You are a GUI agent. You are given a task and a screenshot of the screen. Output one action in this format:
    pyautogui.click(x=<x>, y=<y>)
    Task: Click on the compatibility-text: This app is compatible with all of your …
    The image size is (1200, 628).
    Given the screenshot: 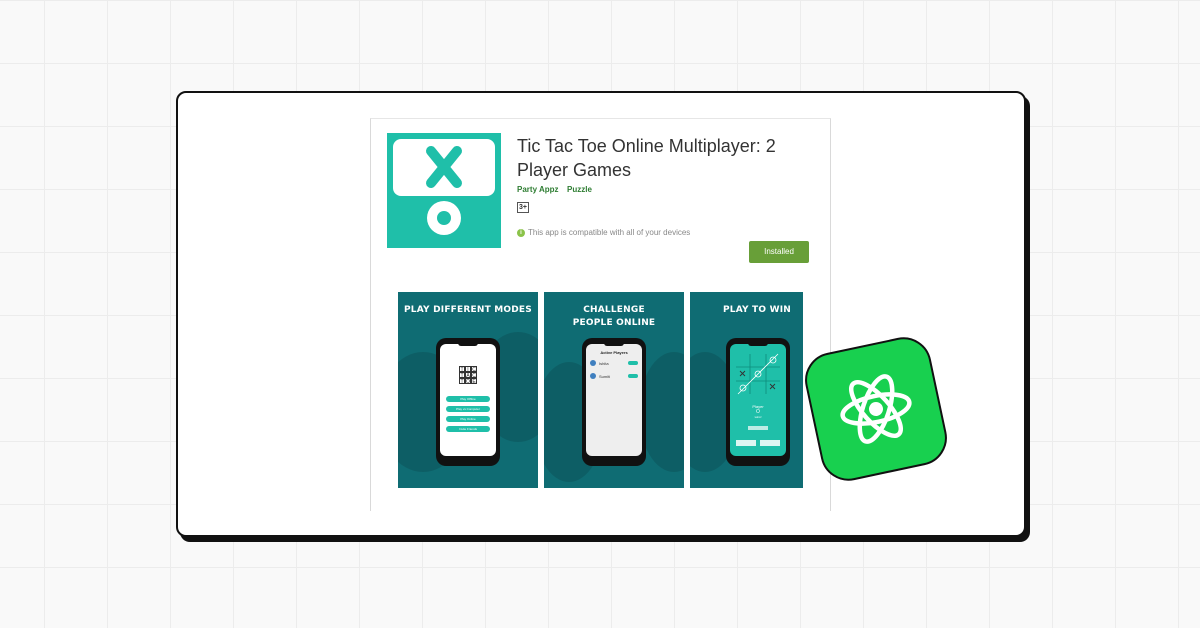 What is the action you would take?
    pyautogui.click(x=609, y=232)
    